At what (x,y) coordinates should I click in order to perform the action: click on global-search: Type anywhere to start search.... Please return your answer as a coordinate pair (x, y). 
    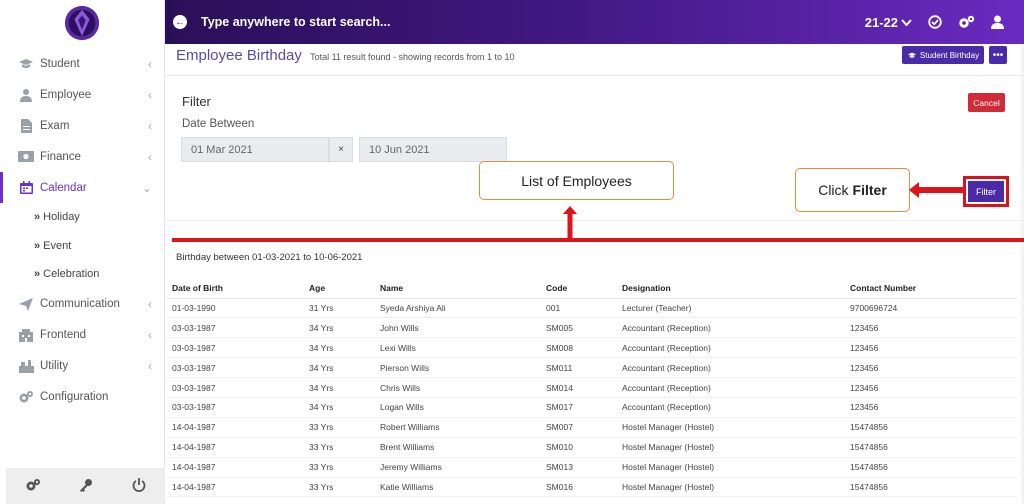
    Looking at the image, I should click on (295, 22).